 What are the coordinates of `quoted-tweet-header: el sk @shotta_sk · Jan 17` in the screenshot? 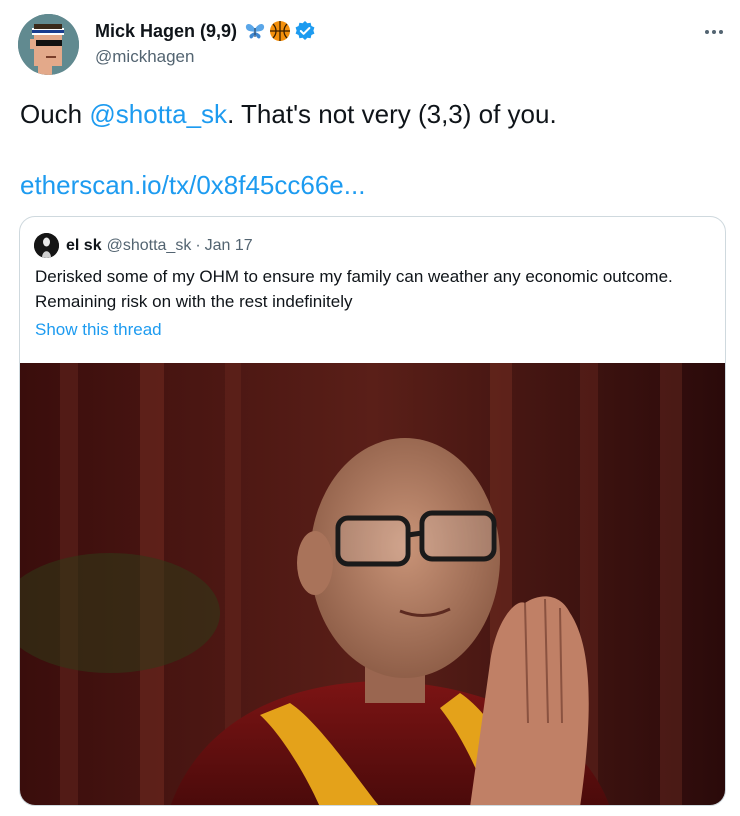 It's located at (143, 245).